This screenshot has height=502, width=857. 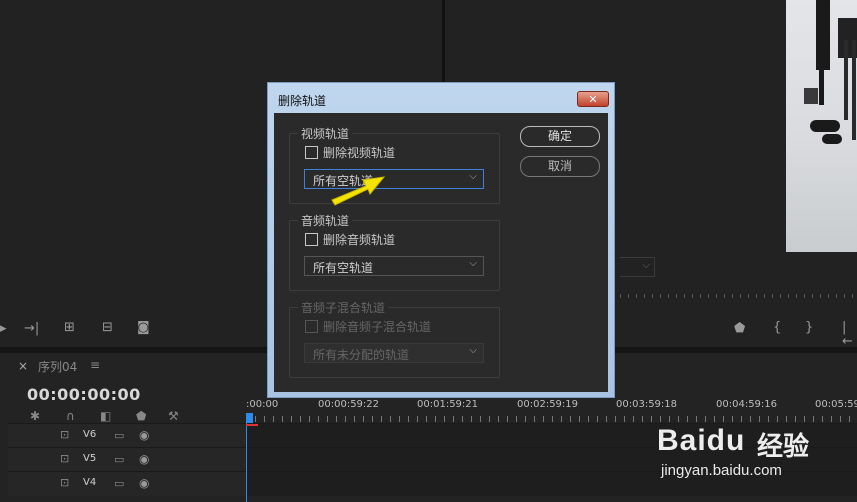 What do you see at coordinates (358, 191) in the screenshot?
I see `annotation-arrow-icon` at bounding box center [358, 191].